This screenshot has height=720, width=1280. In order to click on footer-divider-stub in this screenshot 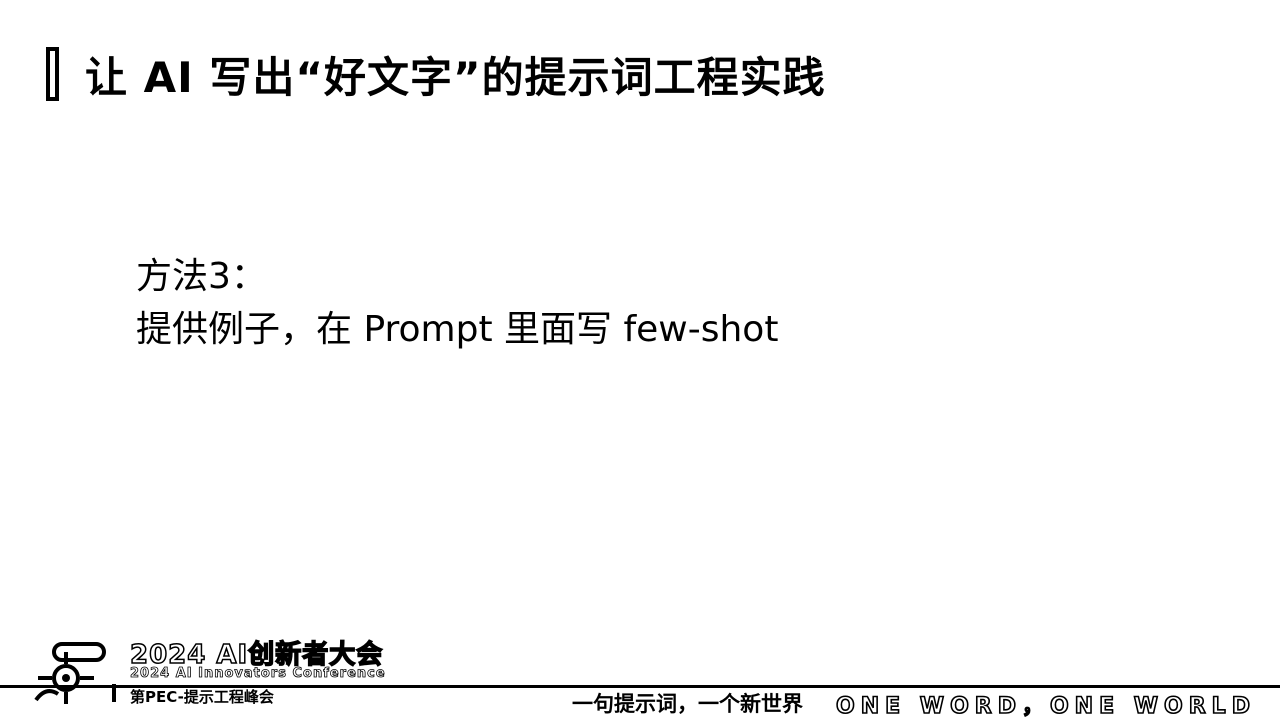, I will do `click(114, 693)`.